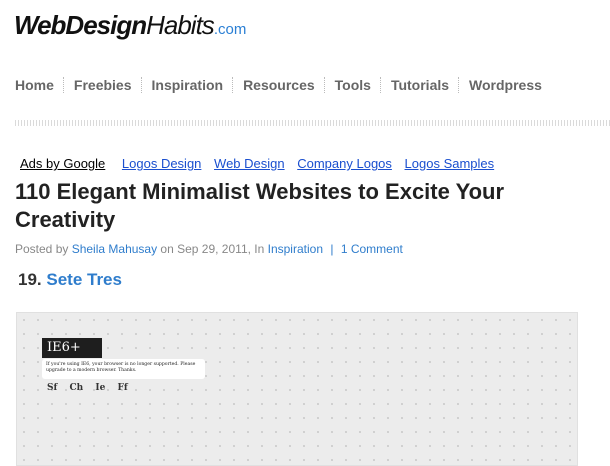 The image size is (610, 466). What do you see at coordinates (505, 85) in the screenshot?
I see `nav-wordpress: Wordpress` at bounding box center [505, 85].